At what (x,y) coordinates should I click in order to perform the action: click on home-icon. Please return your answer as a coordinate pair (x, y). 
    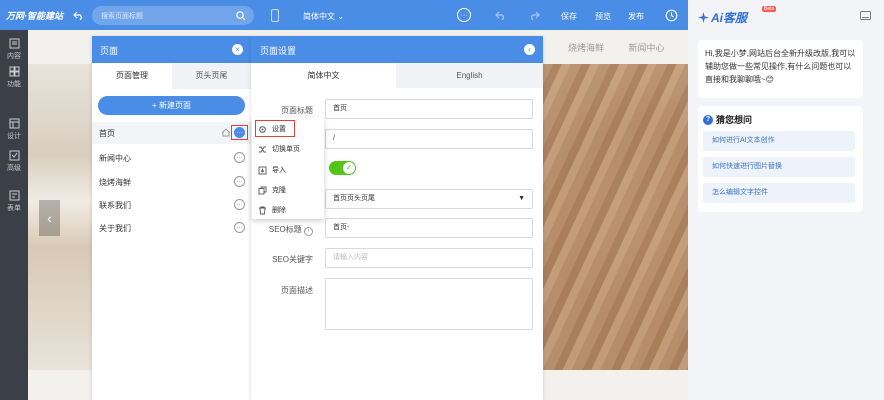
    Looking at the image, I should click on (226, 132).